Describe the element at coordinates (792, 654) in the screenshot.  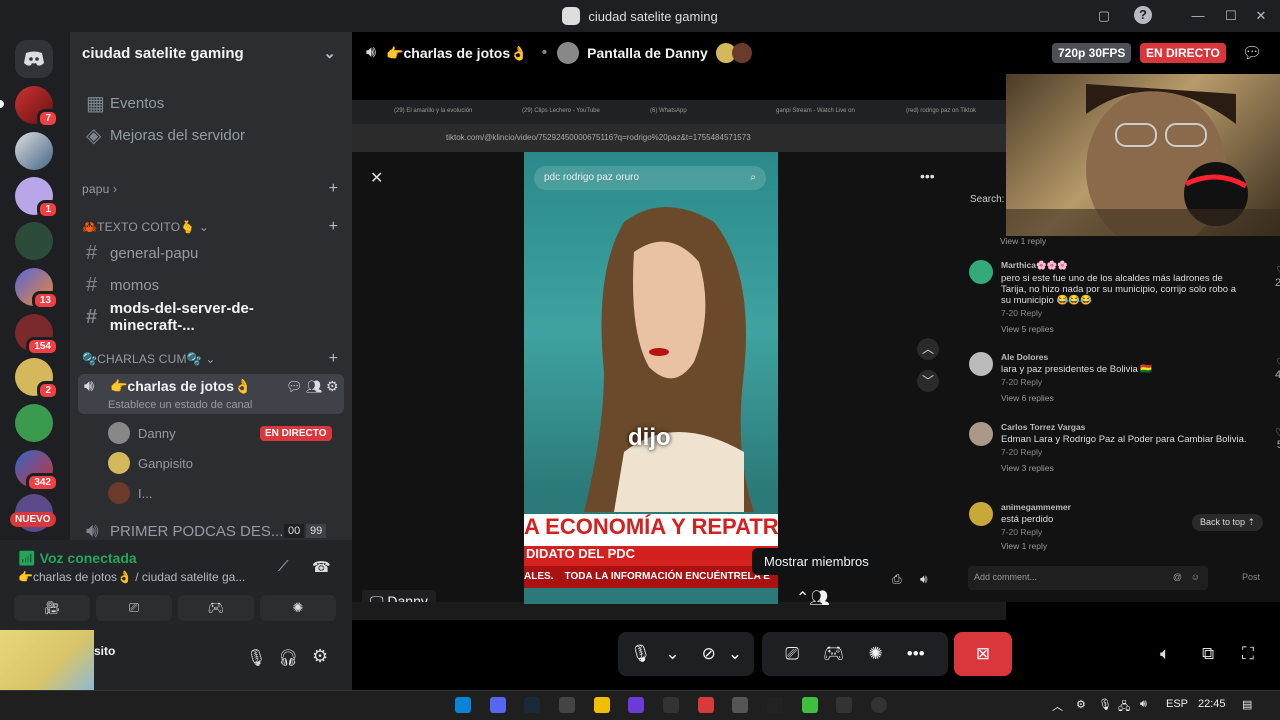
I see `screen-share-icon: ⎚` at that location.